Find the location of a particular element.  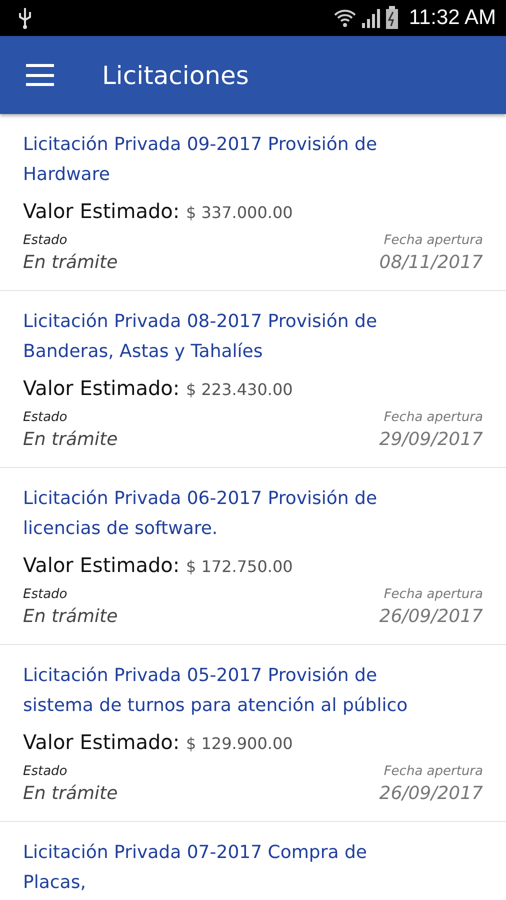

clock-time: 11:32 AM is located at coordinates (452, 18).